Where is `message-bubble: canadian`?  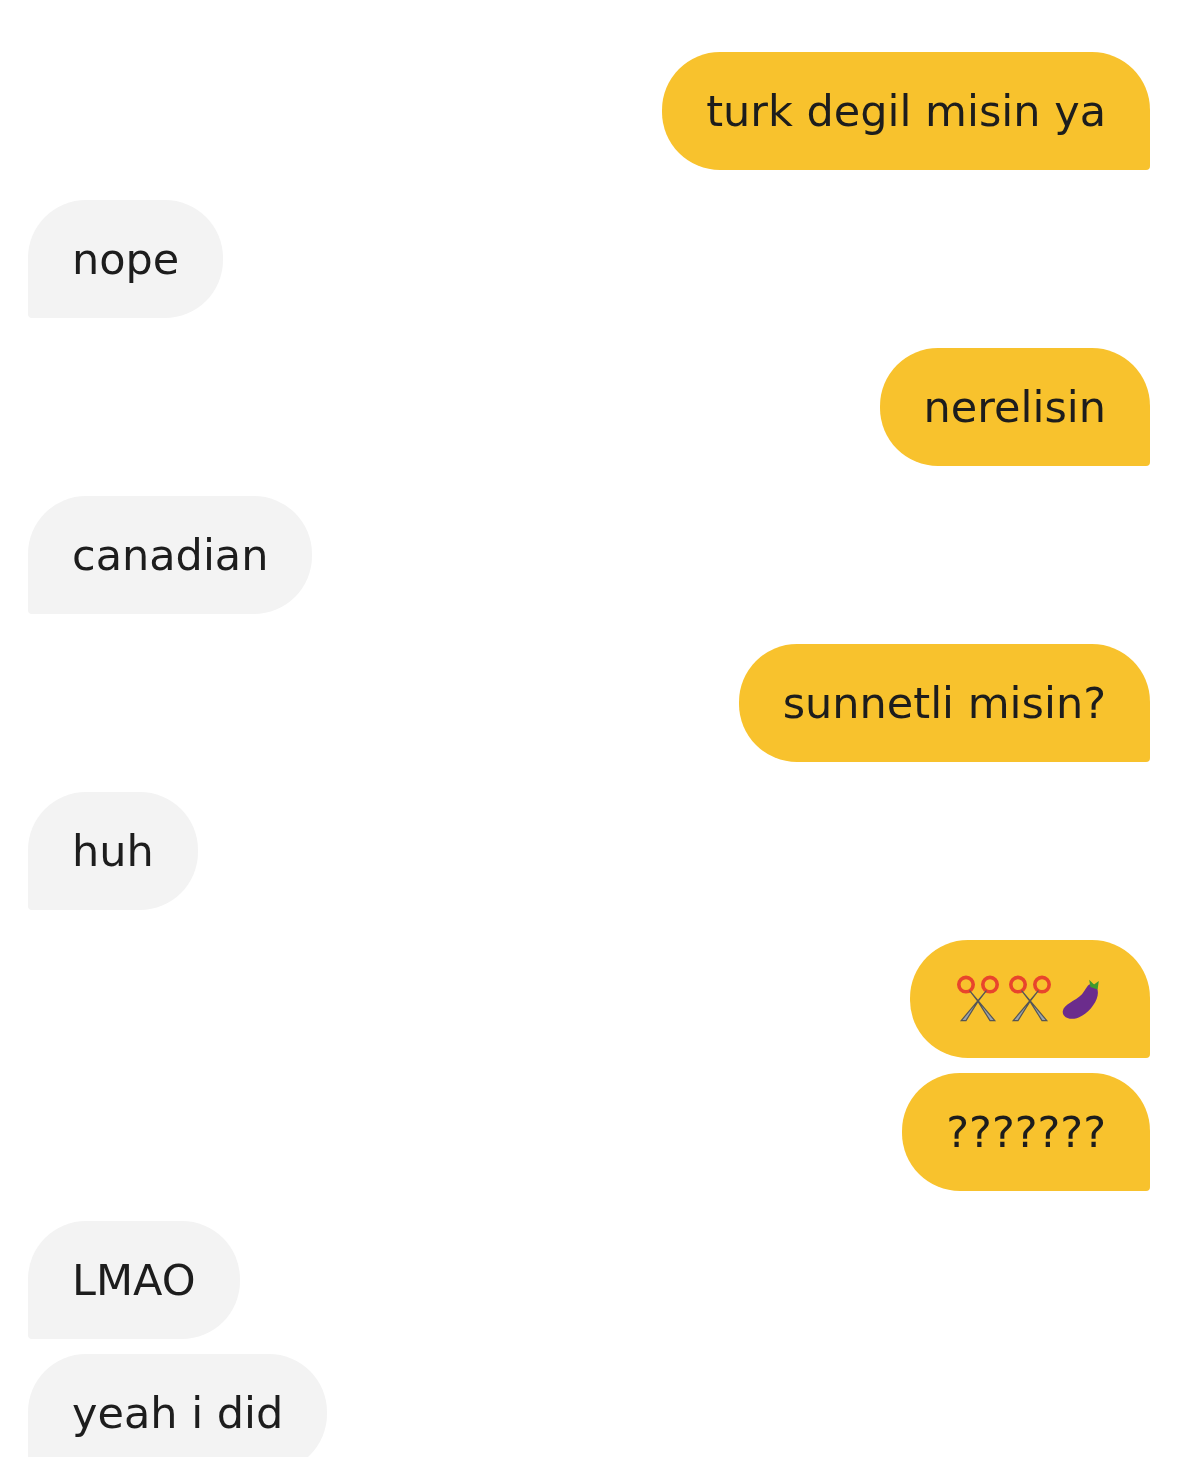
message-bubble: canadian is located at coordinates (170, 555).